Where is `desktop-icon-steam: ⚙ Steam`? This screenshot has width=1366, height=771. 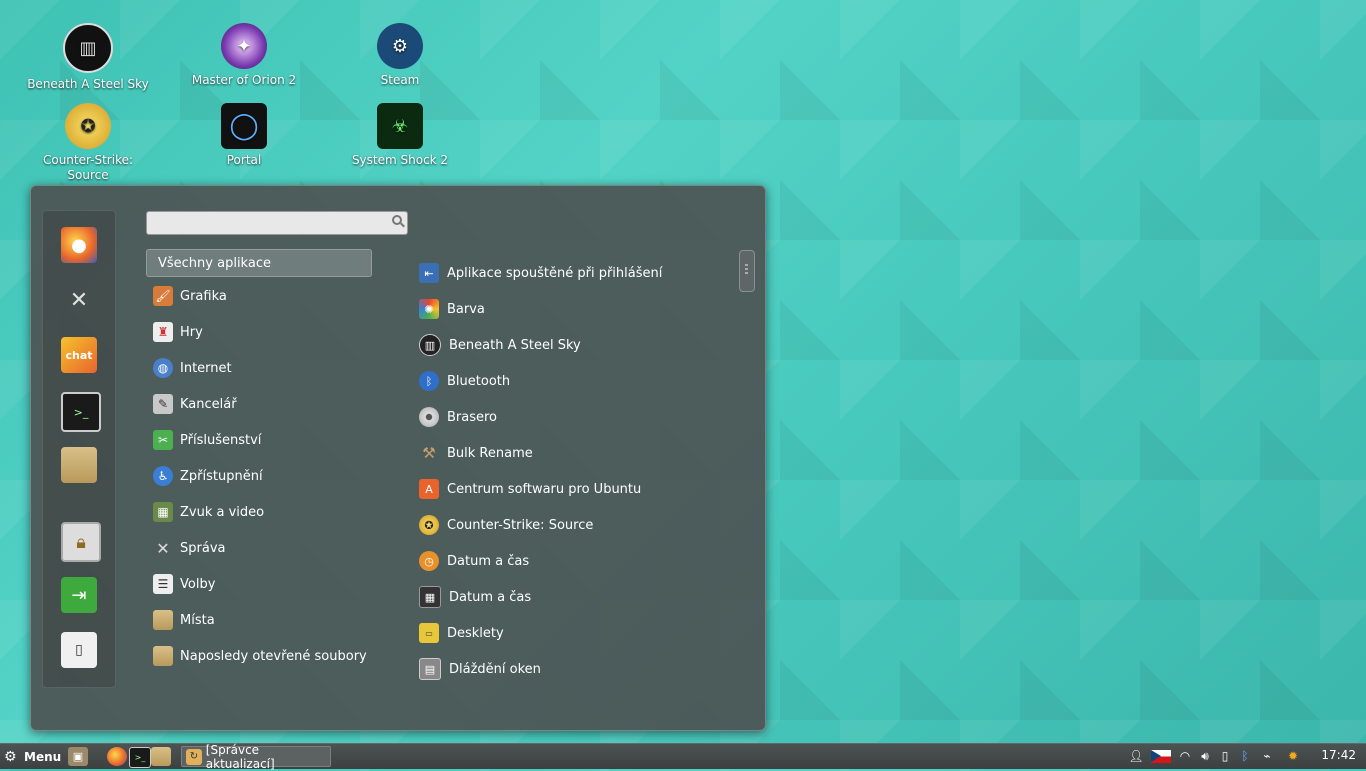 desktop-icon-steam: ⚙ Steam is located at coordinates (400, 55).